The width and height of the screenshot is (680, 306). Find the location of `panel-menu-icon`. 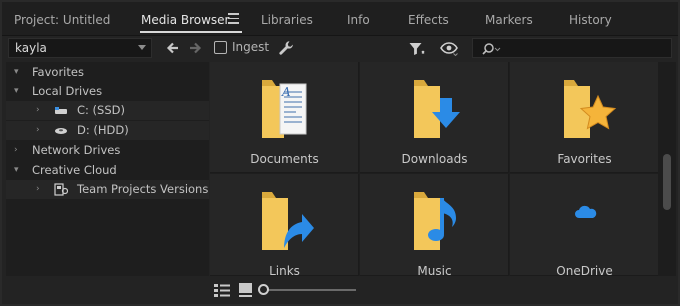

panel-menu-icon is located at coordinates (233, 19).